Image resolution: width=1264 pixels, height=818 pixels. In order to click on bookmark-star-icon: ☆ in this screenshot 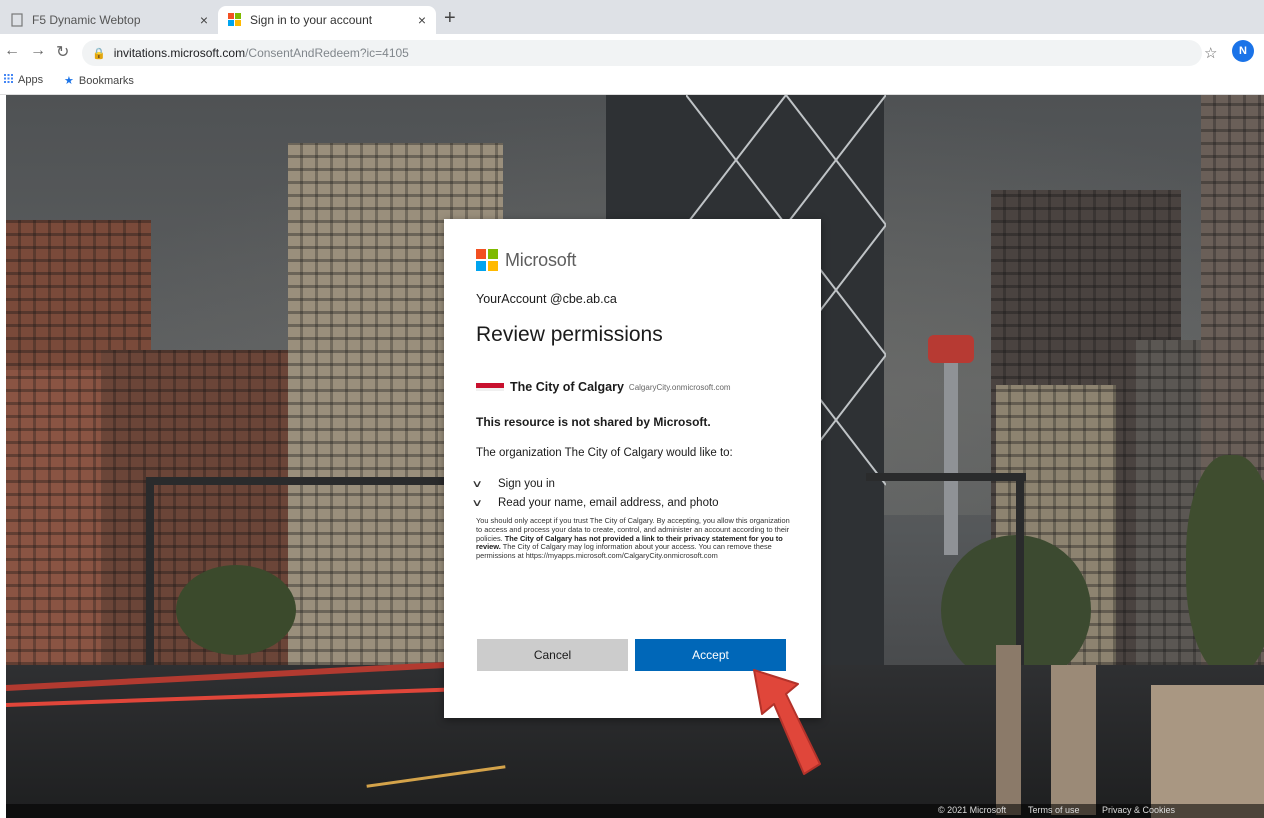, I will do `click(1210, 53)`.